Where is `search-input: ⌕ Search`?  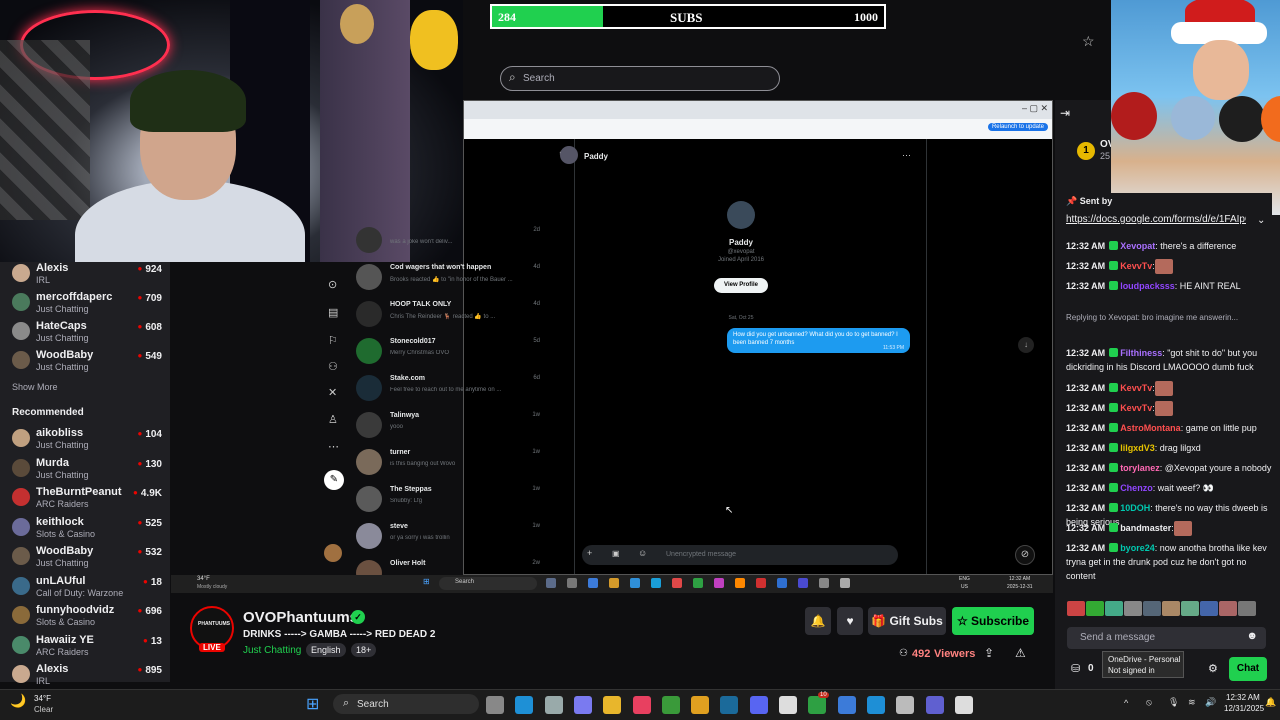
search-input: ⌕ Search is located at coordinates (640, 78).